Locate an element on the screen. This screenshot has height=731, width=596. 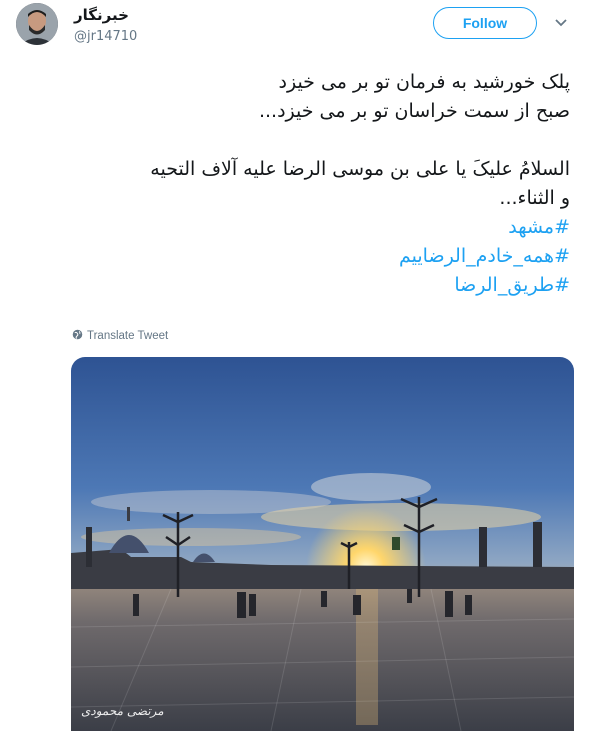
avatar is located at coordinates (37, 24).